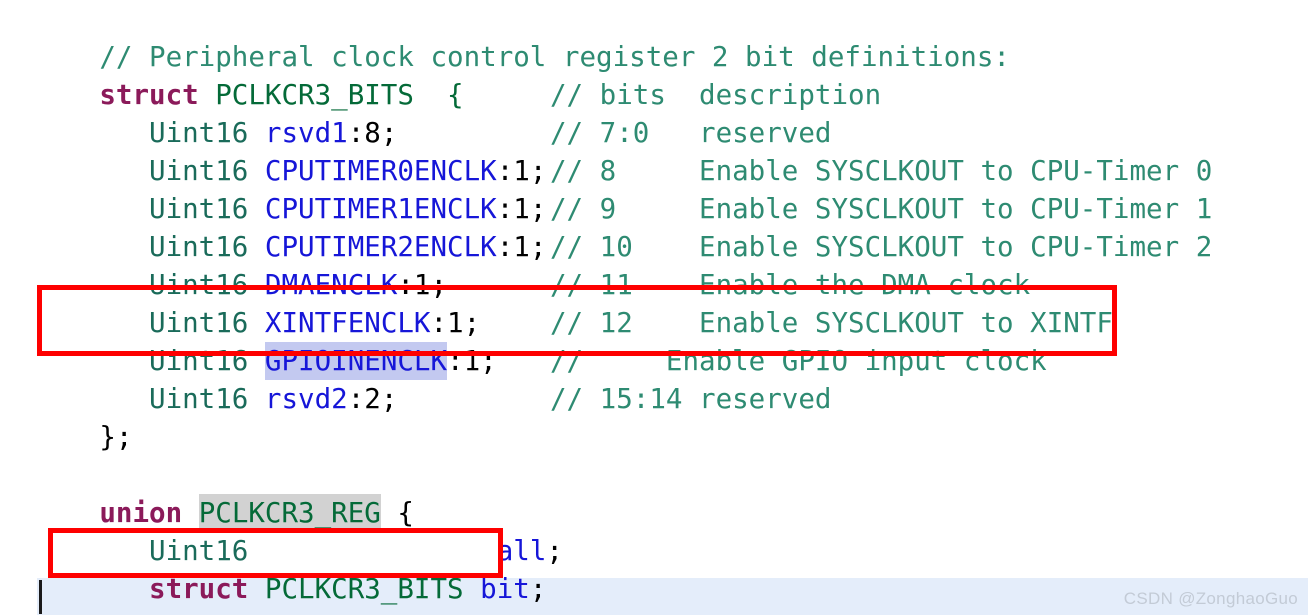 The image size is (1308, 615). What do you see at coordinates (654, 530) in the screenshot?
I see `code-line-14: Uint16 all;` at bounding box center [654, 530].